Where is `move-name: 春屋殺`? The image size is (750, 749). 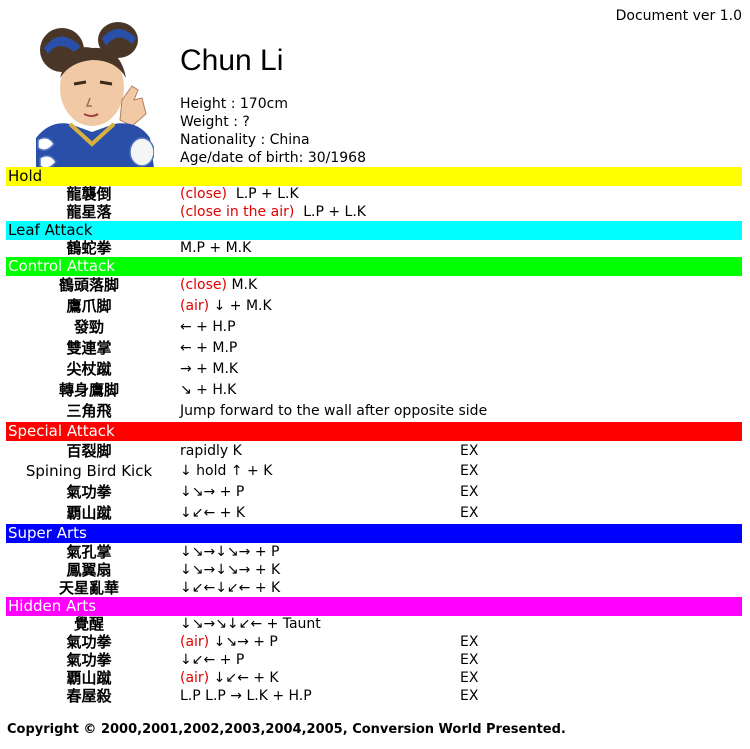
move-name: 春屋殺 is located at coordinates (89, 696).